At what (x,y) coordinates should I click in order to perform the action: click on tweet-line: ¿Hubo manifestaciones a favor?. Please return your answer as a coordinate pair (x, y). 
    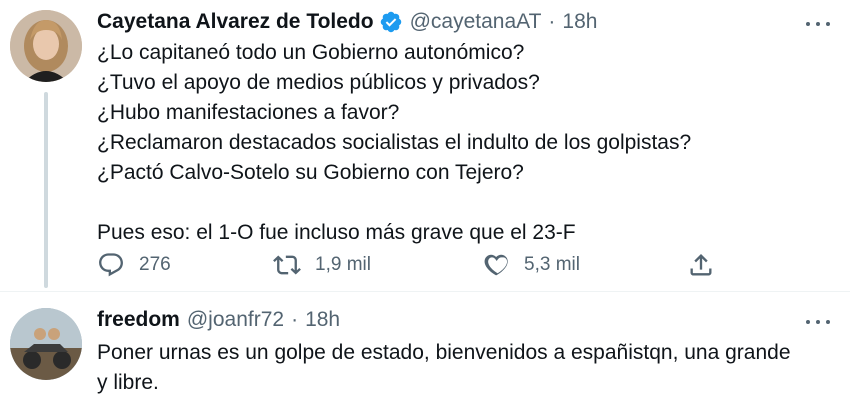
    Looking at the image, I should click on (248, 112).